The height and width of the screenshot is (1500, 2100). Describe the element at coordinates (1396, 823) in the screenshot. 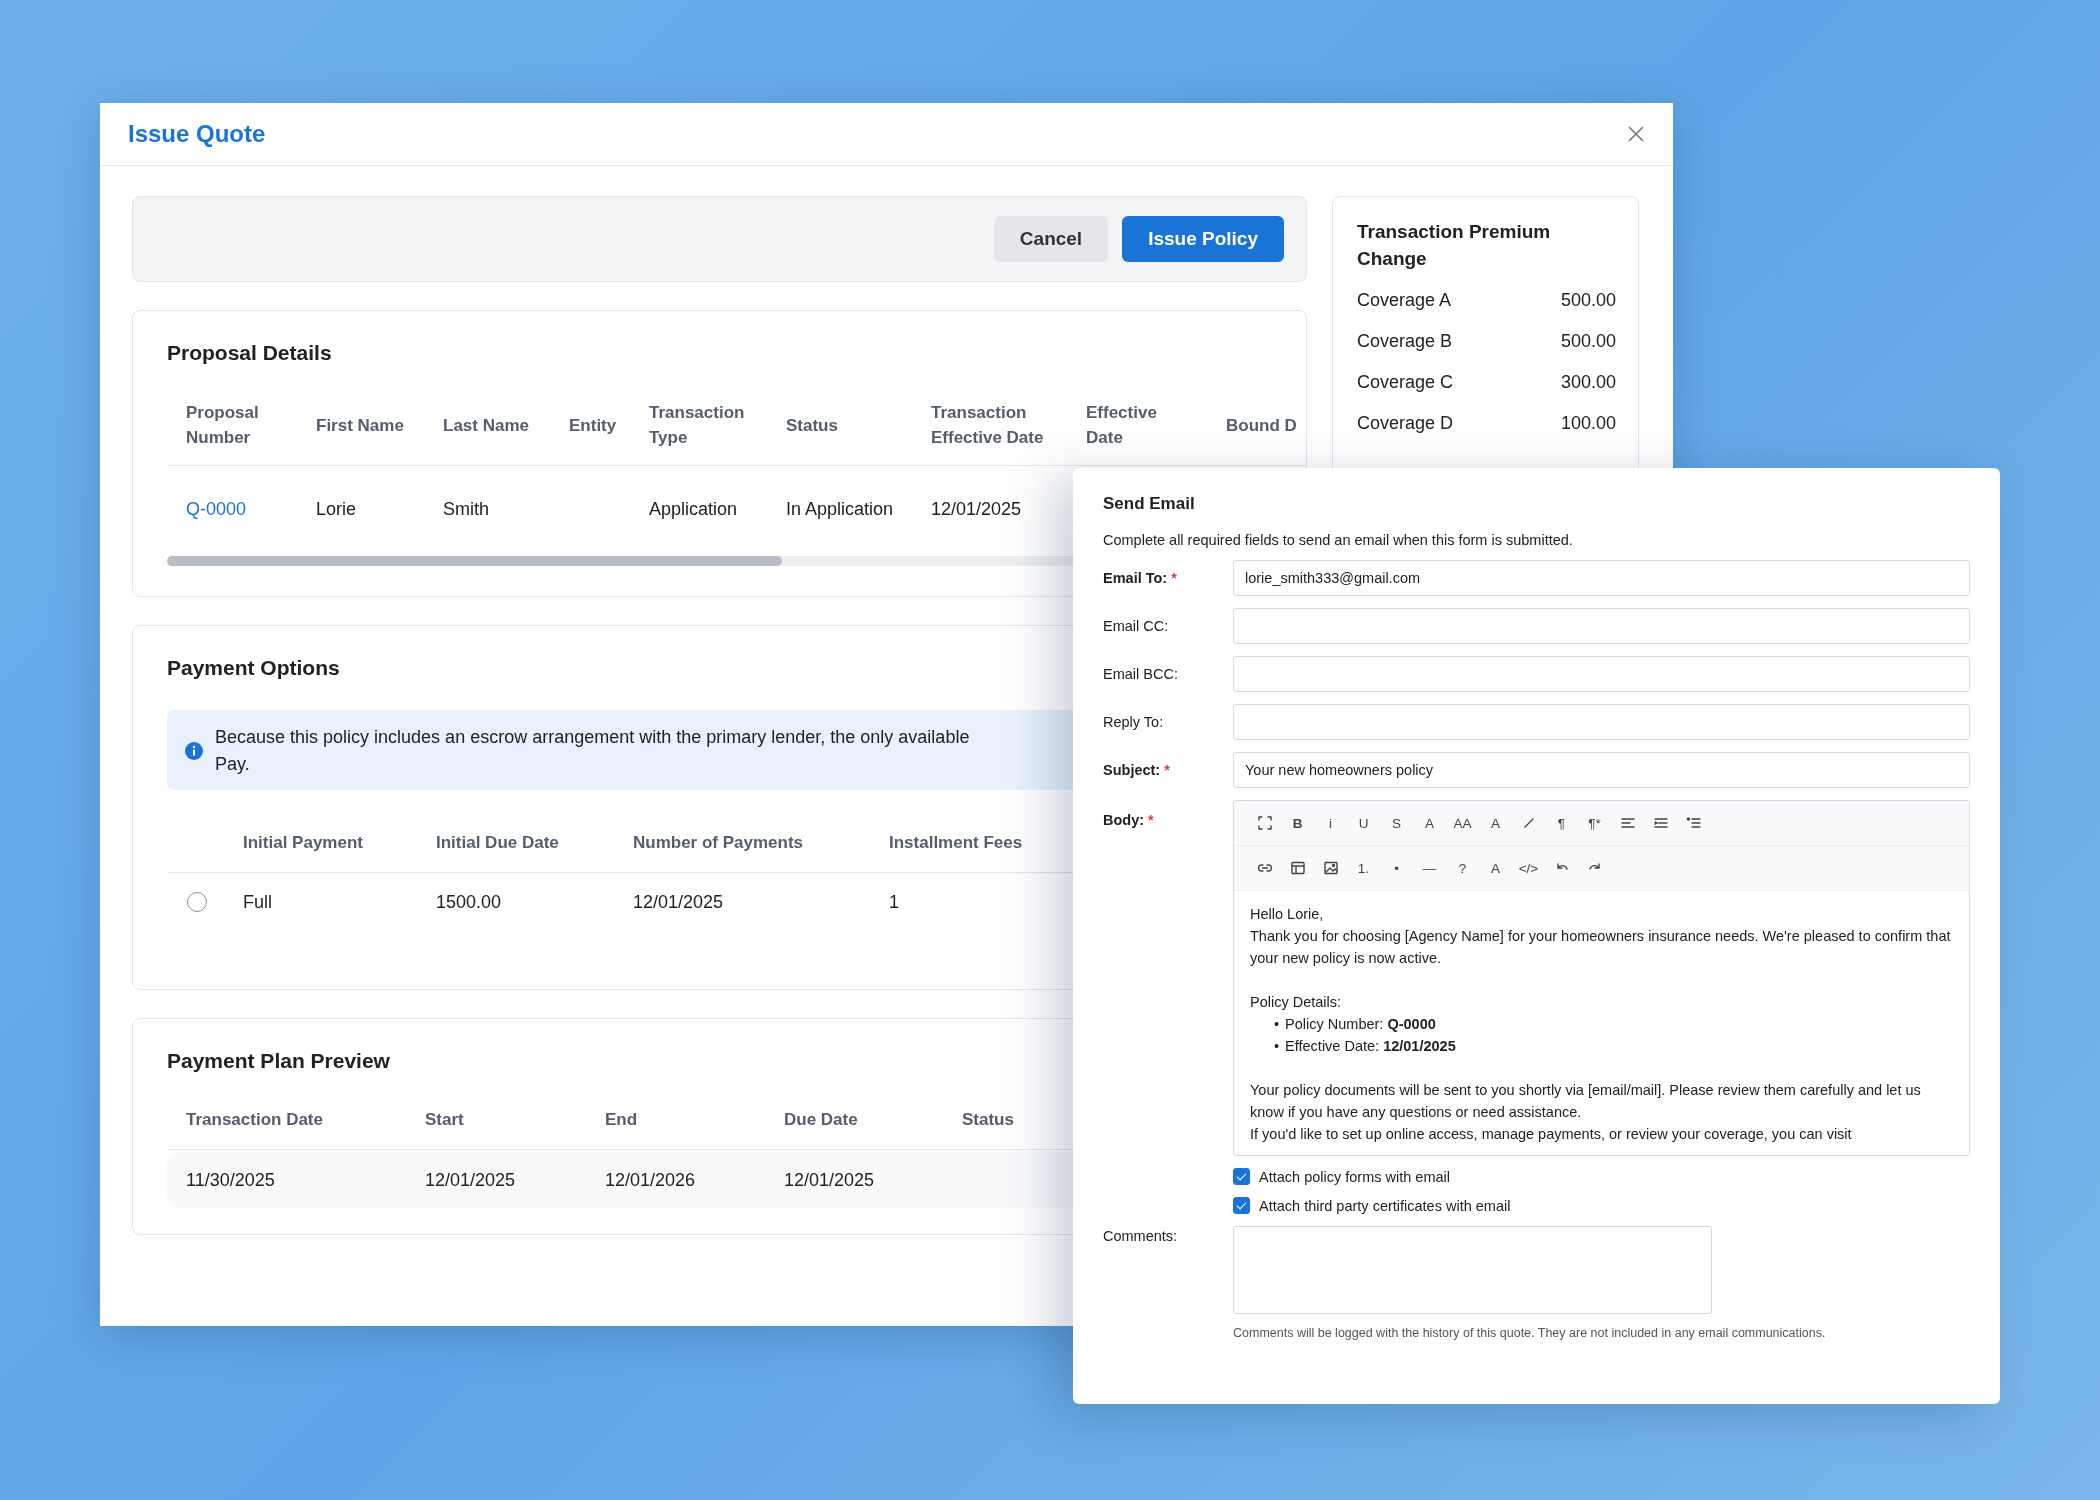

I see `toolbar-button: S` at that location.